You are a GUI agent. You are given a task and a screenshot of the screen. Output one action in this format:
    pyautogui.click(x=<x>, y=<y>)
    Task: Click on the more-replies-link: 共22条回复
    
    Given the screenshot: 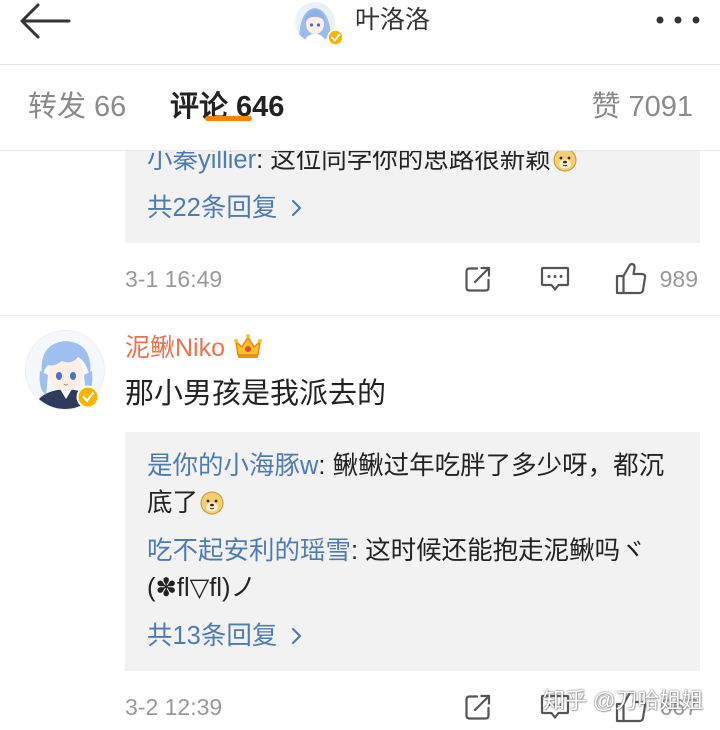 What is the action you would take?
    pyautogui.click(x=412, y=208)
    